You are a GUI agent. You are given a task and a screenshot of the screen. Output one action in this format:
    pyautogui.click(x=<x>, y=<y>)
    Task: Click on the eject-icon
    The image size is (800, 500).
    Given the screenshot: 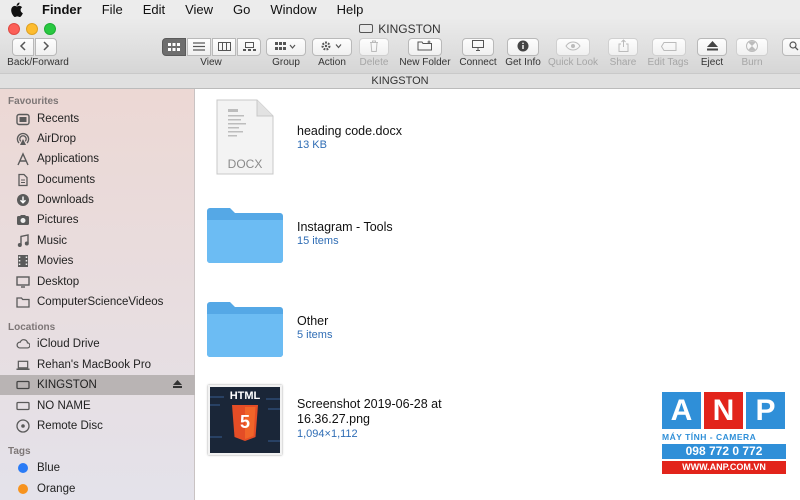 What is the action you would take?
    pyautogui.click(x=177, y=385)
    